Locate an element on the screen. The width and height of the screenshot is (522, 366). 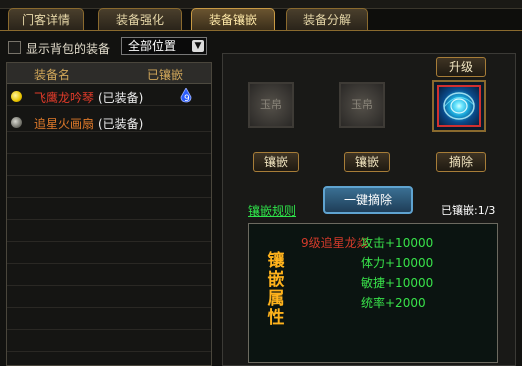
tab-equipment-enhance: 装备强化 is located at coordinates (140, 19).